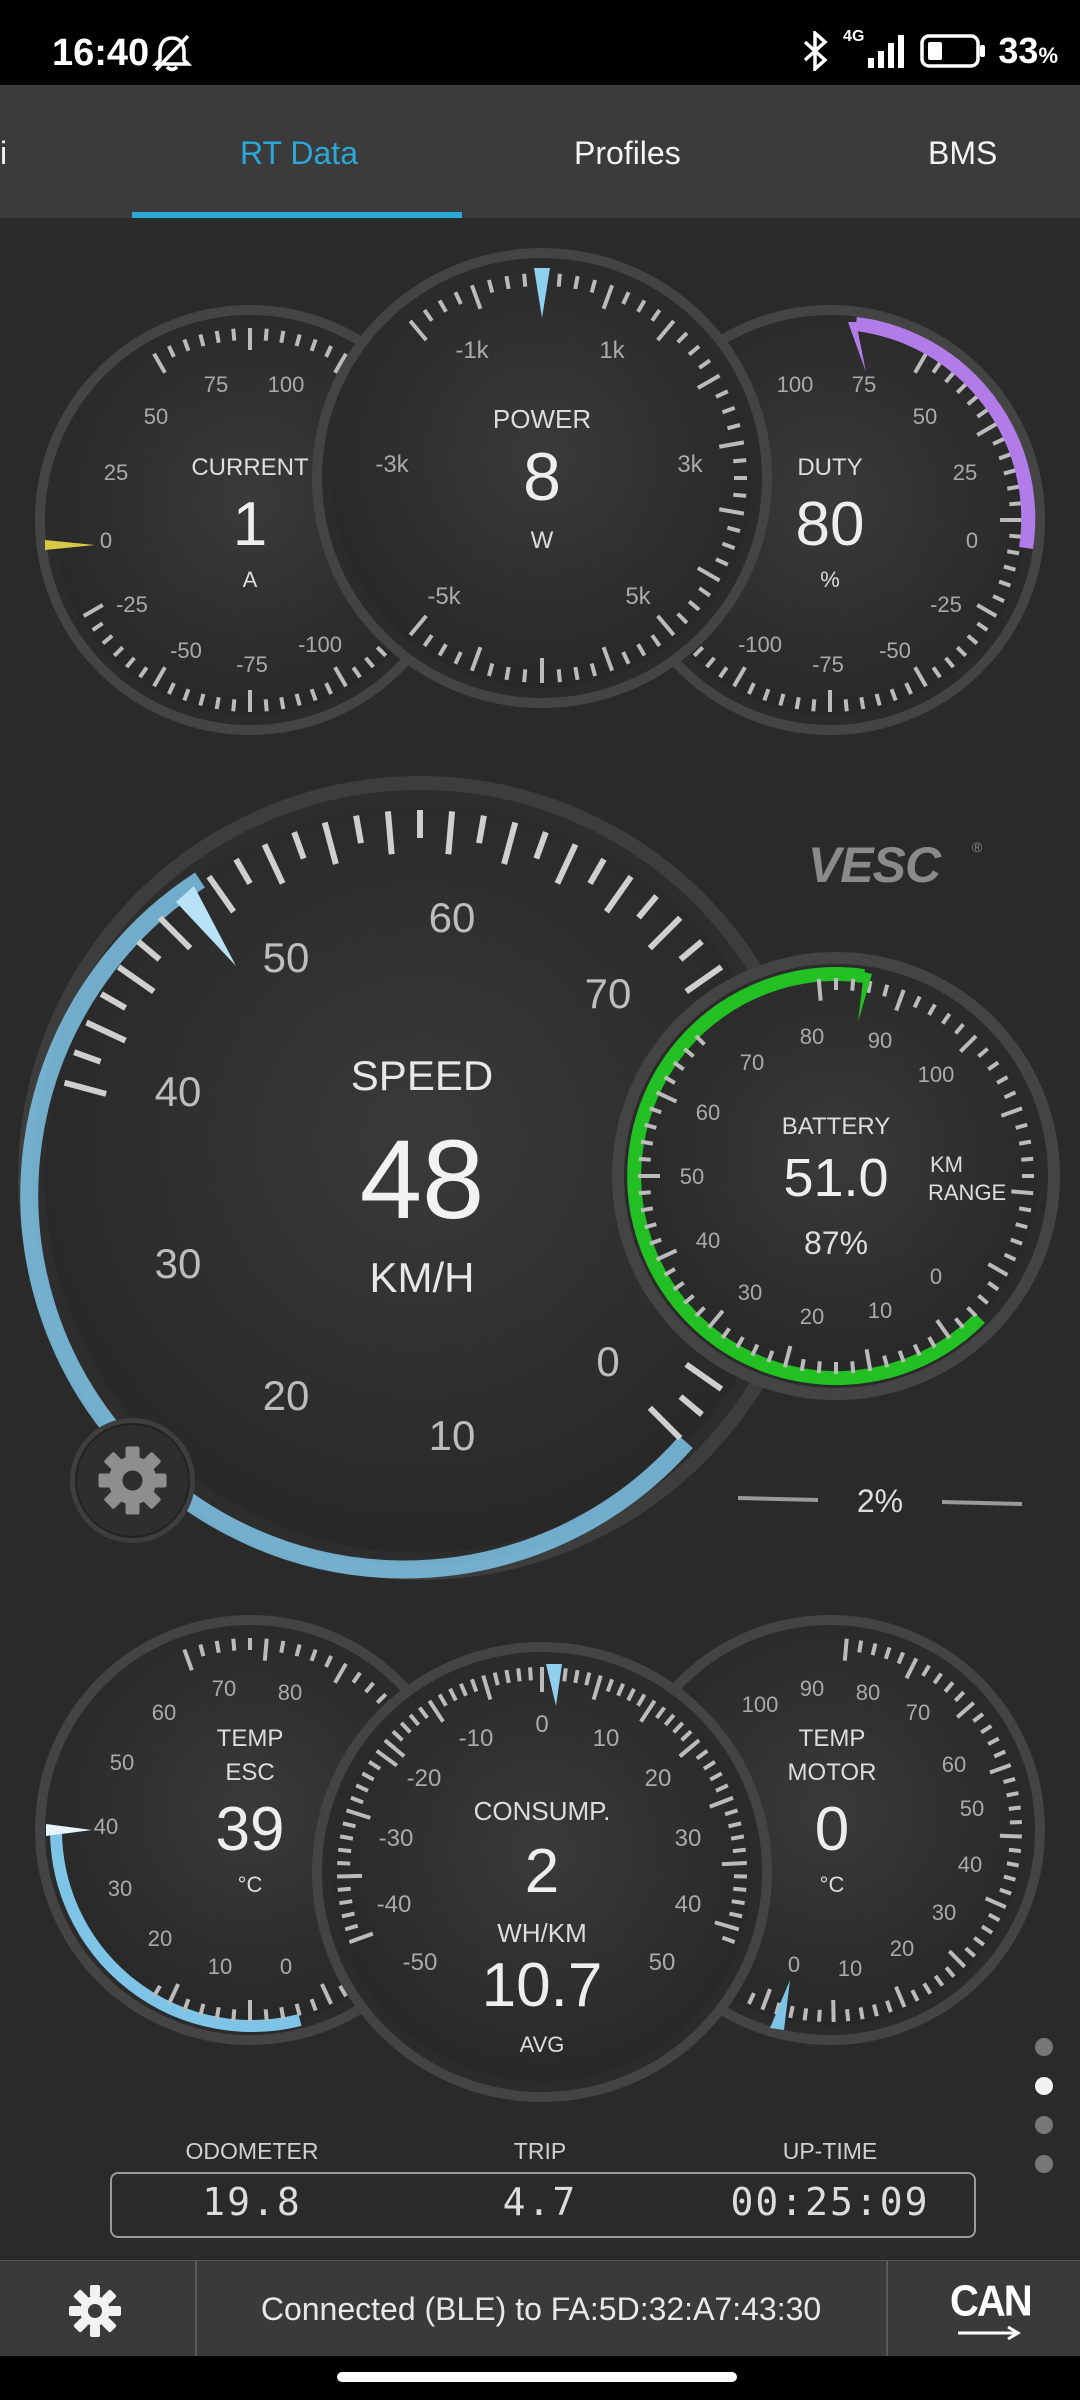 This screenshot has width=1080, height=2400. What do you see at coordinates (895, 650) in the screenshot?
I see `duty-tick-label: -50` at bounding box center [895, 650].